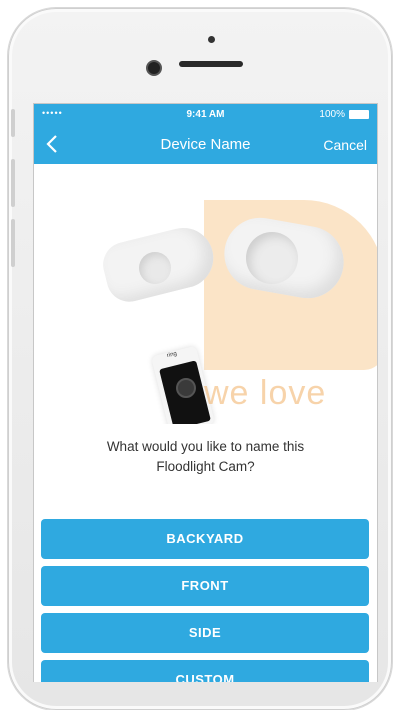 The image size is (398, 710). Describe the element at coordinates (205, 671) in the screenshot. I see `option-custom-button: CUSTOM` at that location.